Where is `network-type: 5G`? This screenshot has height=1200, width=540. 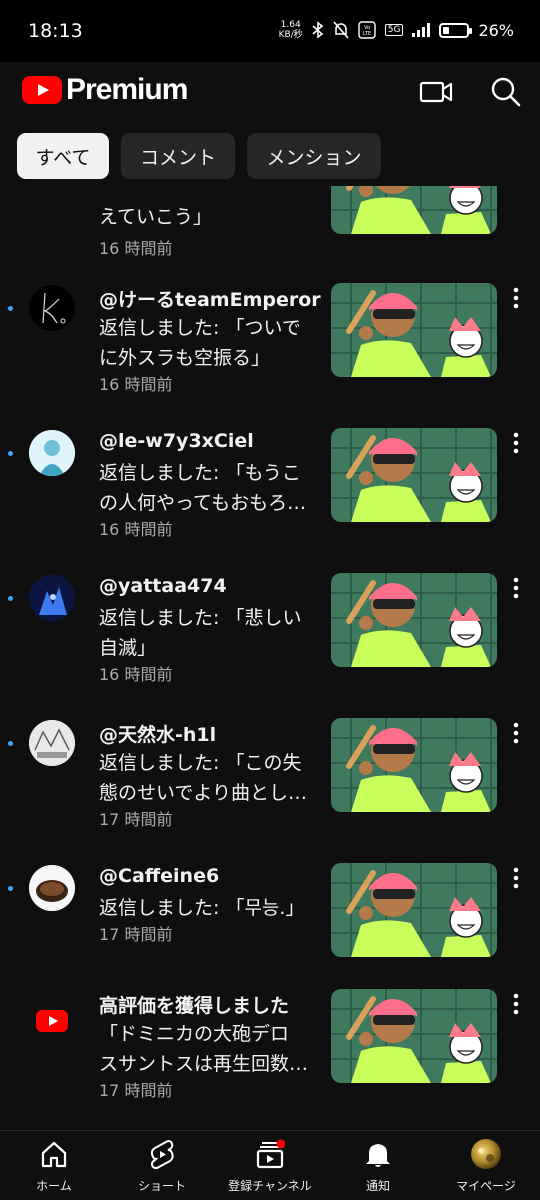
network-type: 5G is located at coordinates (394, 30).